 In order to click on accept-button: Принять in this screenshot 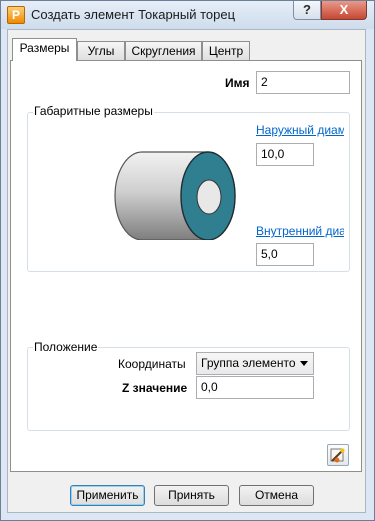, I will do `click(191, 495)`.